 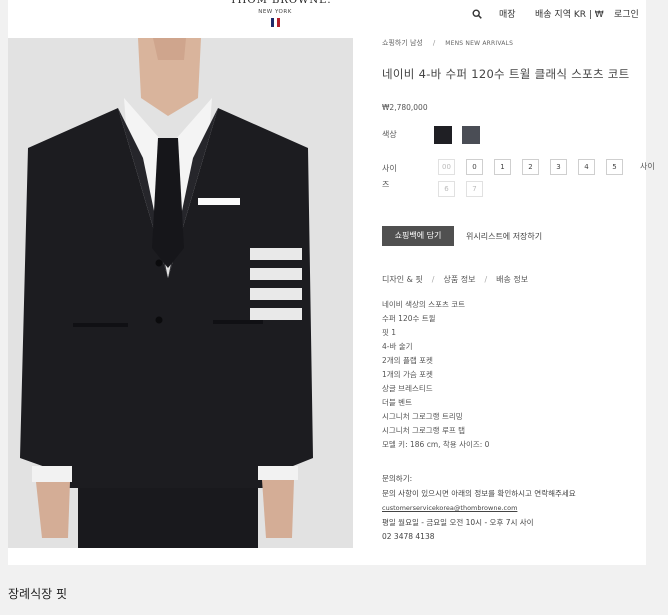 I want to click on product-price: ₩2,780,000, so click(x=405, y=107).